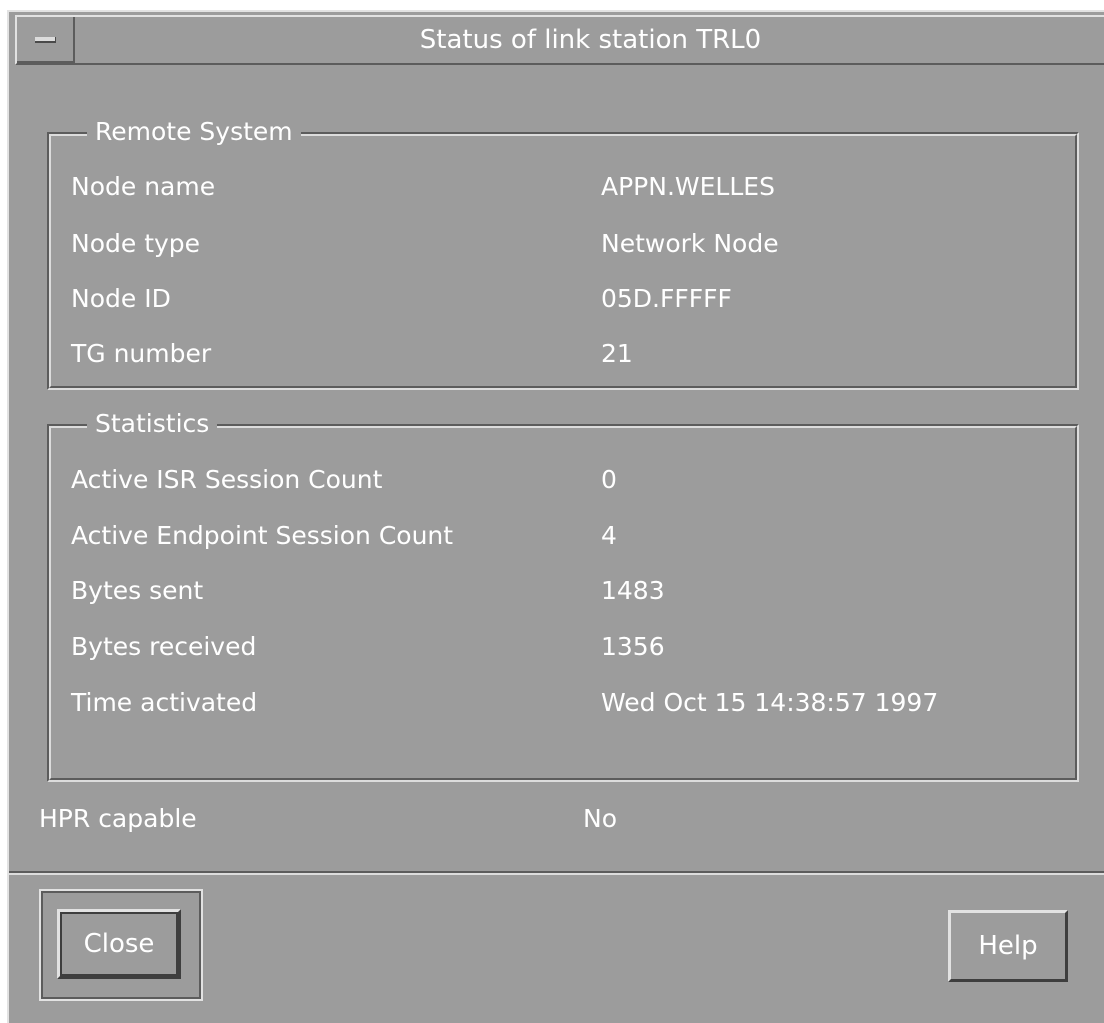  What do you see at coordinates (136, 243) in the screenshot?
I see `node-type-label: Node type` at bounding box center [136, 243].